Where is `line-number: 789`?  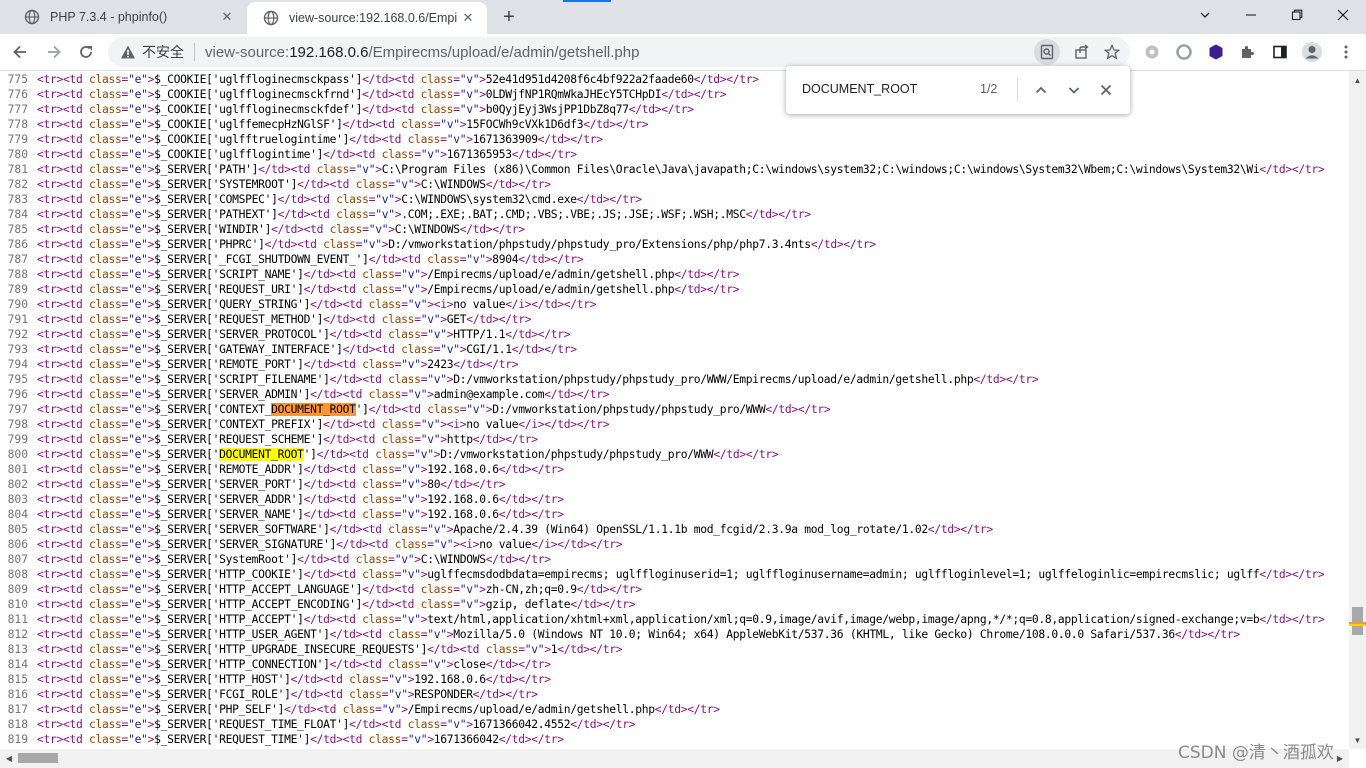
line-number: 789 is located at coordinates (17, 289).